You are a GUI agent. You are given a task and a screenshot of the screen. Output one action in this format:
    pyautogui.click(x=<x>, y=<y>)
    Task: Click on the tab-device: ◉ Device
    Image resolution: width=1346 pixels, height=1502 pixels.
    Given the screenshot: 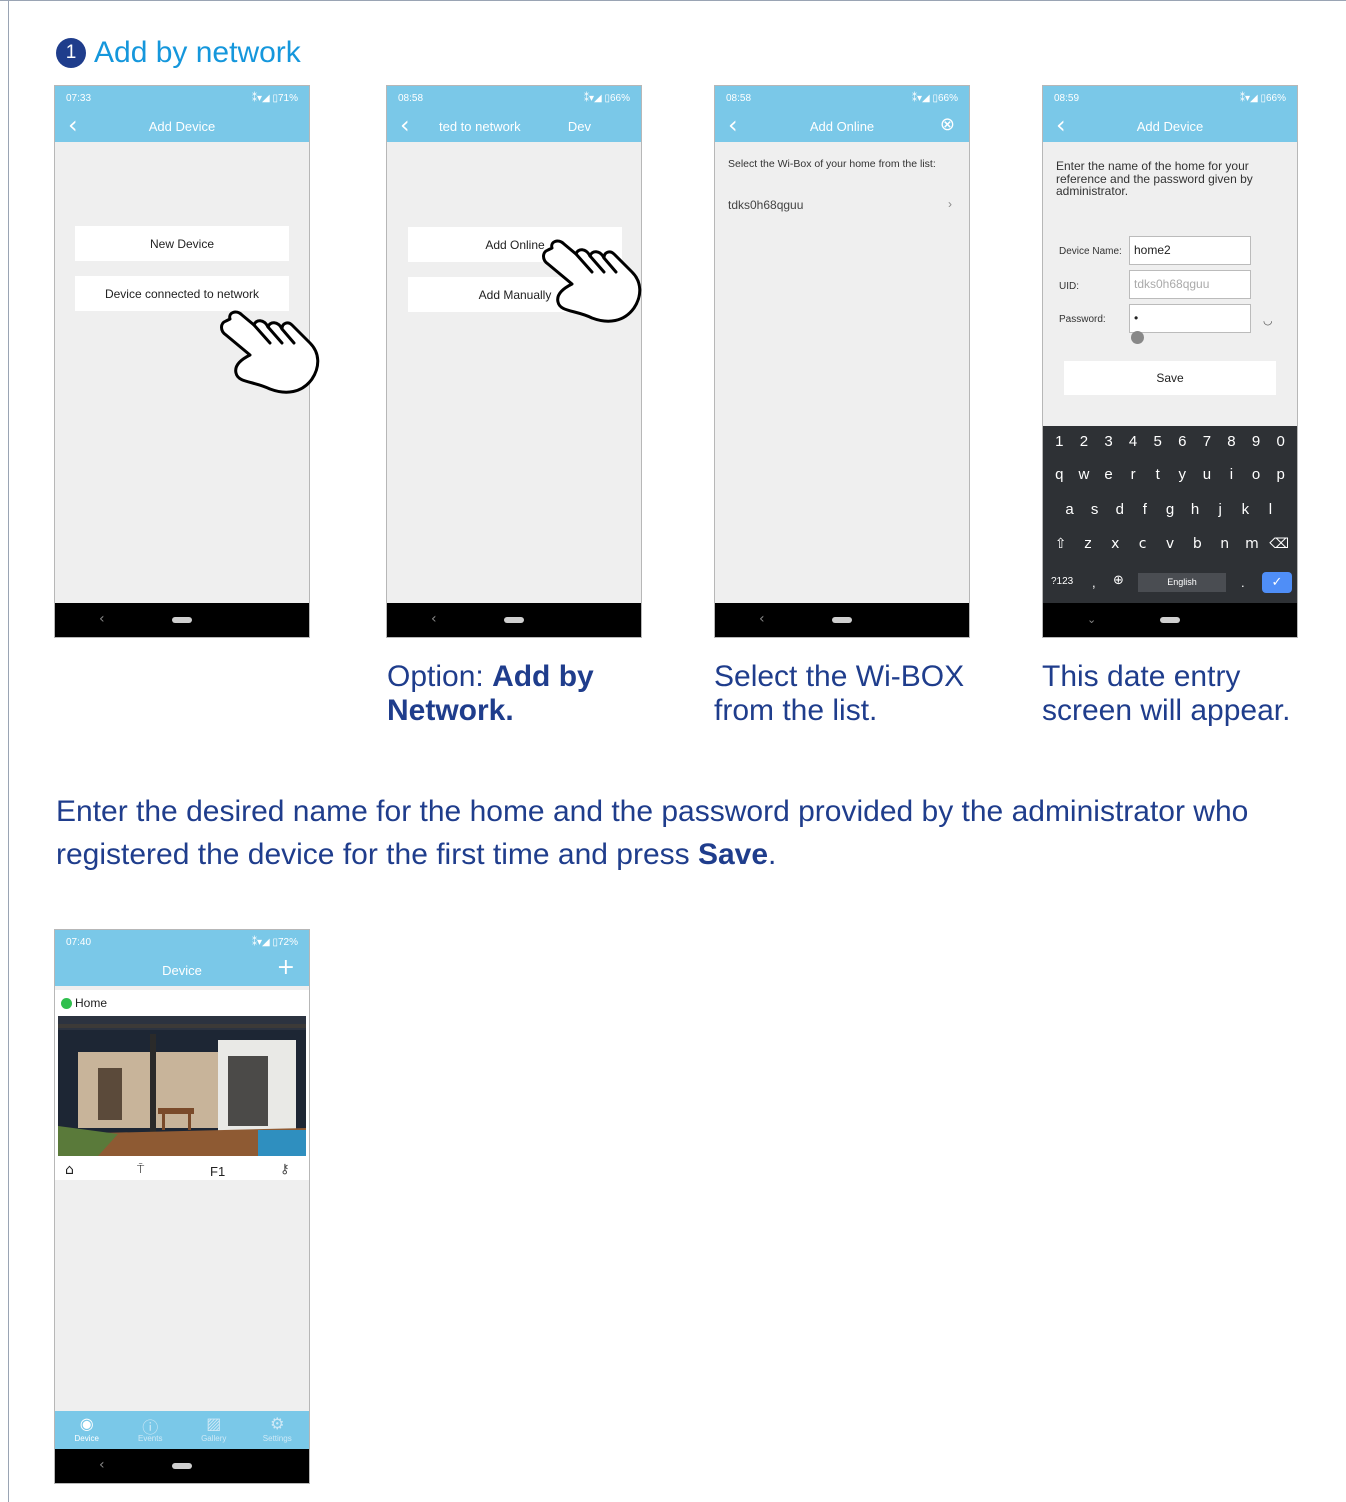 What is the action you would take?
    pyautogui.click(x=87, y=1430)
    